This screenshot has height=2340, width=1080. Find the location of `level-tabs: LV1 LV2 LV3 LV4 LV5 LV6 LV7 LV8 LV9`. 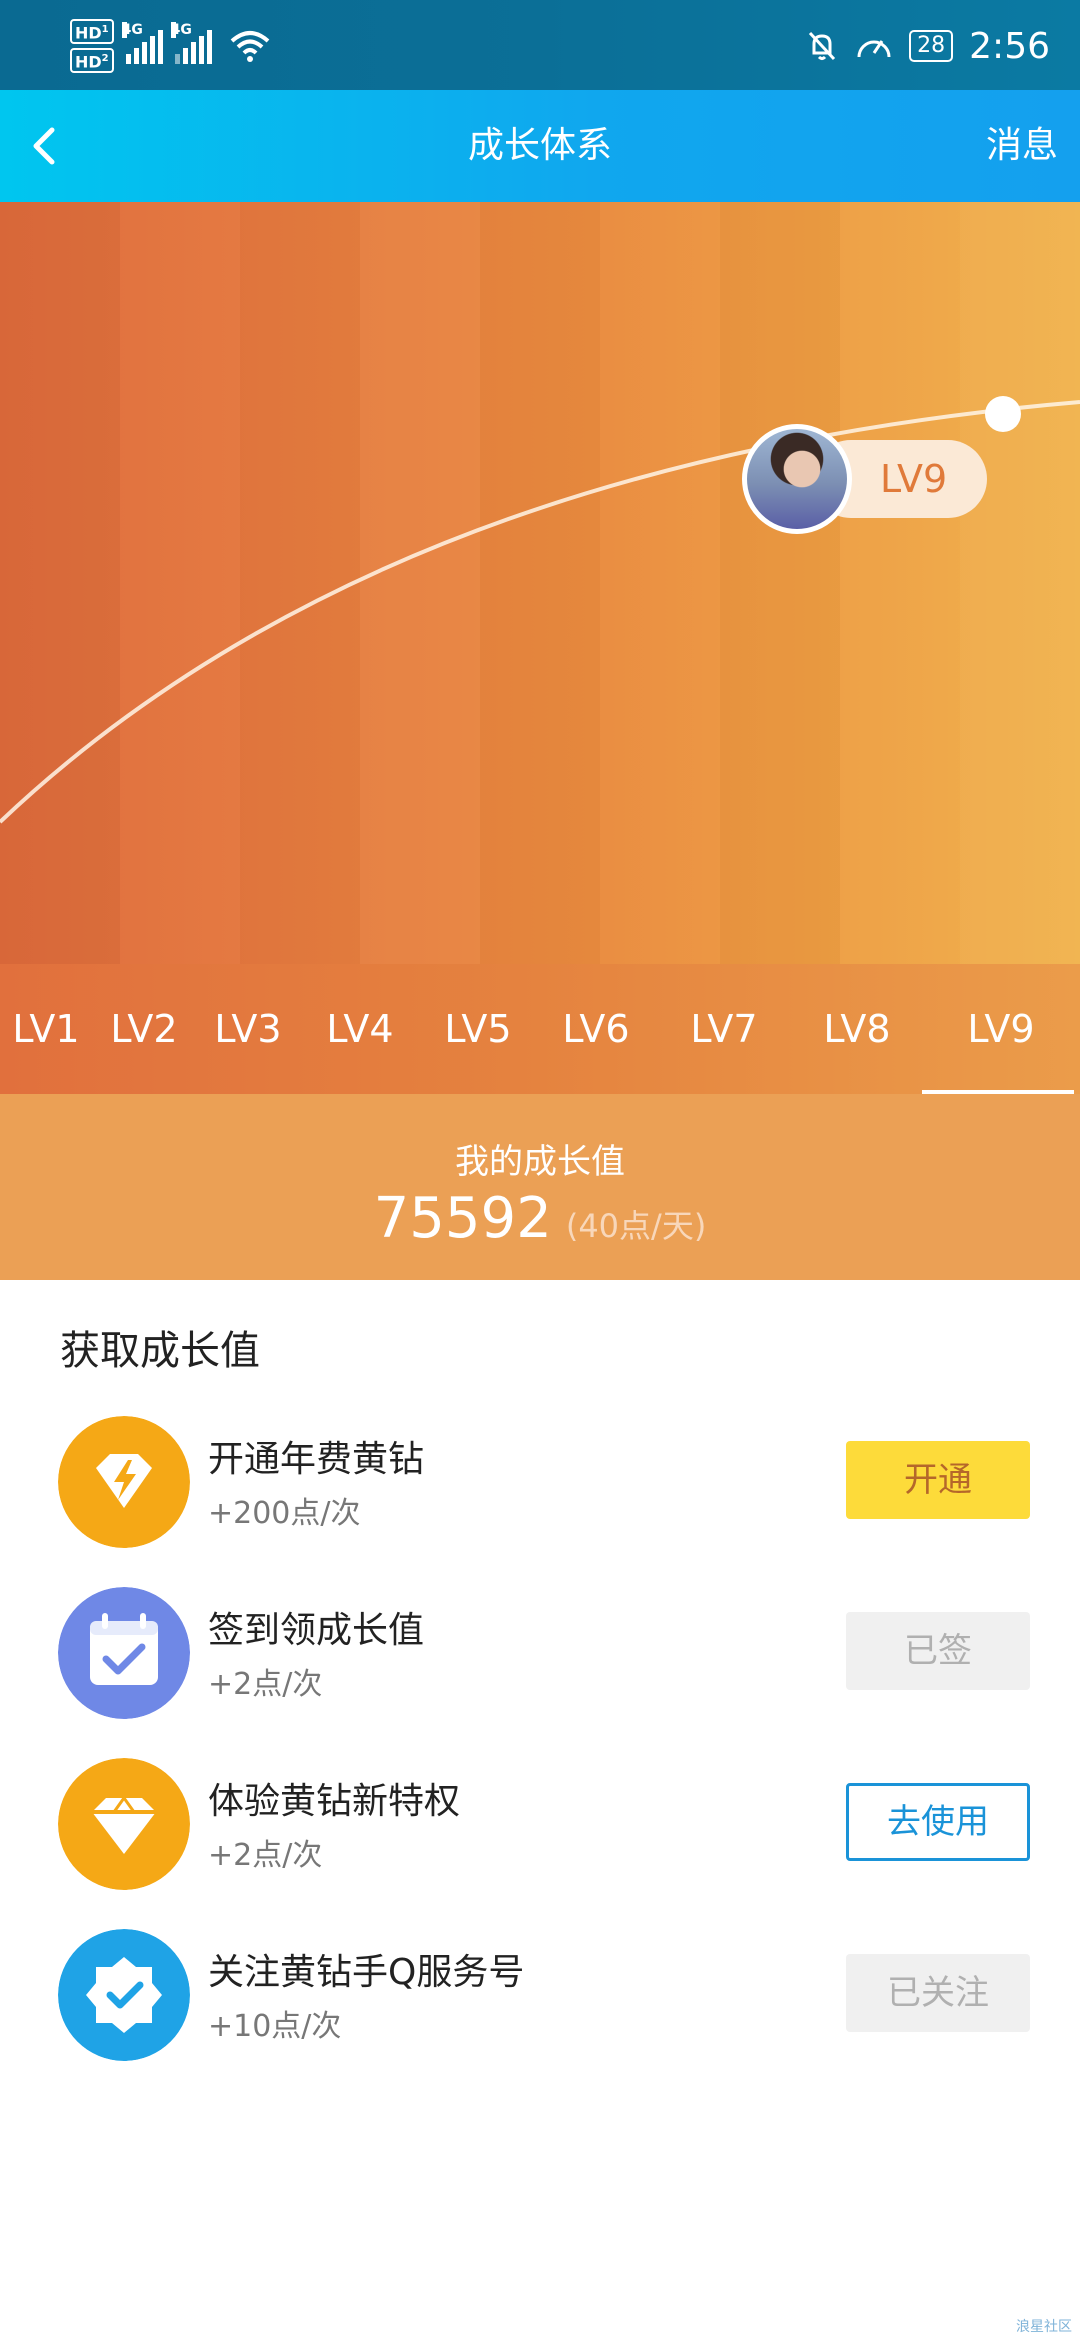

level-tabs: LV1 LV2 LV3 LV4 LV5 LV6 LV7 LV8 LV9 is located at coordinates (540, 1029).